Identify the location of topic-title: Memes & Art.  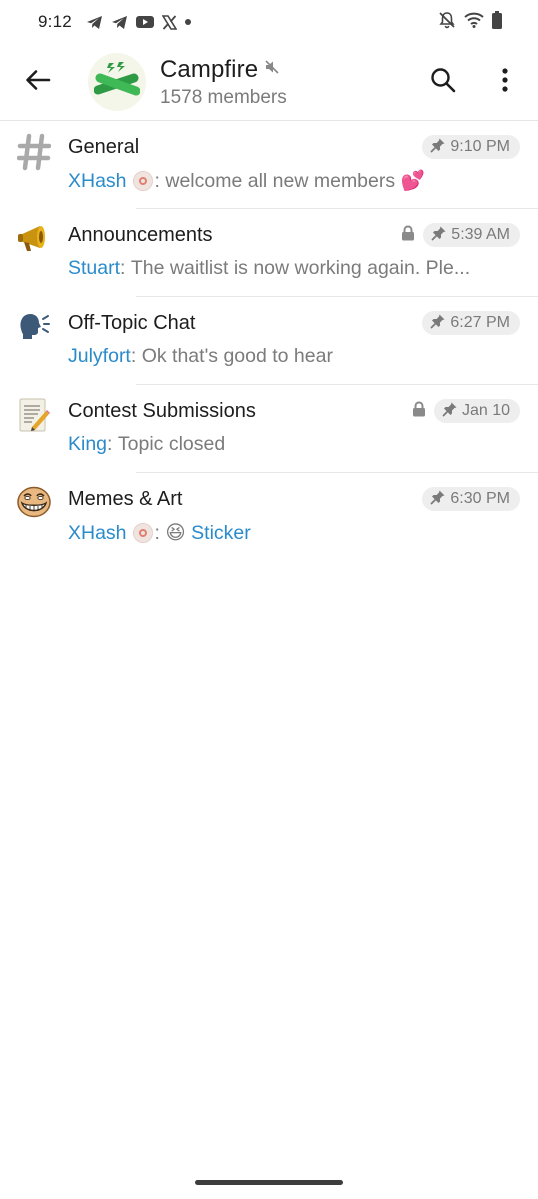
(125, 498).